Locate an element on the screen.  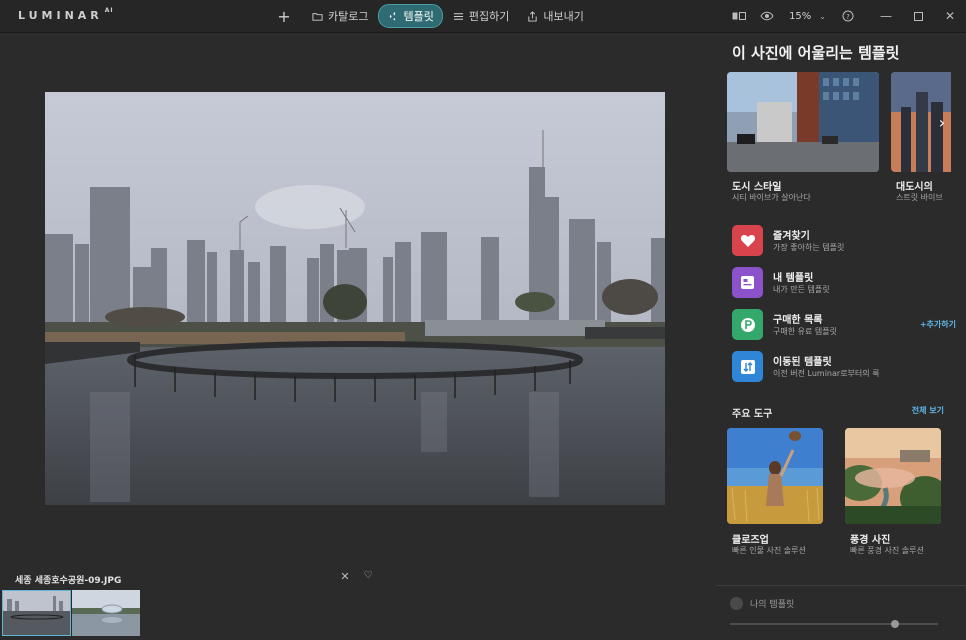
folder-icon is located at coordinates (317, 16).